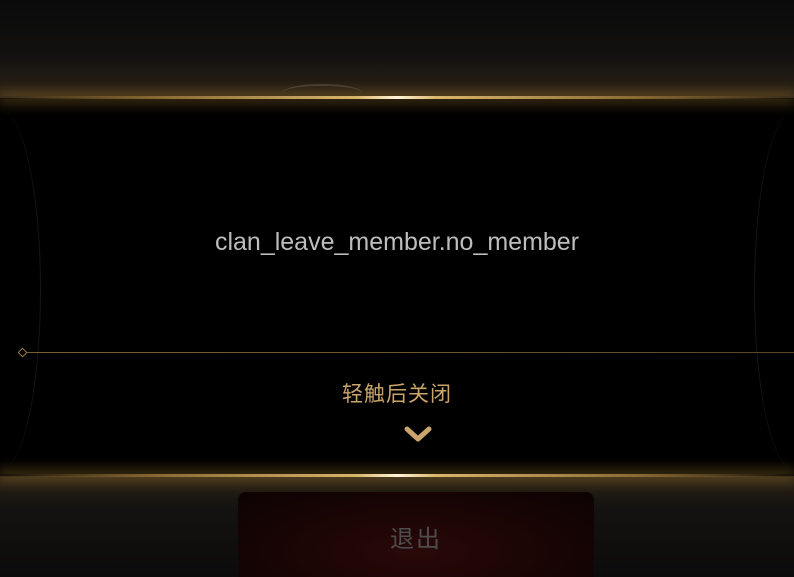 This screenshot has height=577, width=794. I want to click on popup-divider, so click(410, 352).